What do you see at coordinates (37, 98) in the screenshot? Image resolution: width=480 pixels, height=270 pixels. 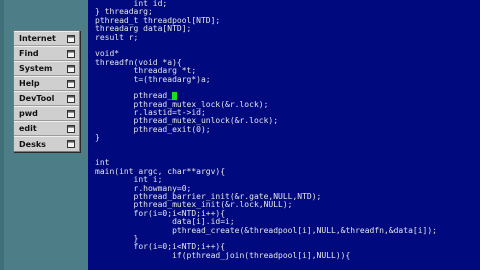 I see `menu-item-label: DevTool` at bounding box center [37, 98].